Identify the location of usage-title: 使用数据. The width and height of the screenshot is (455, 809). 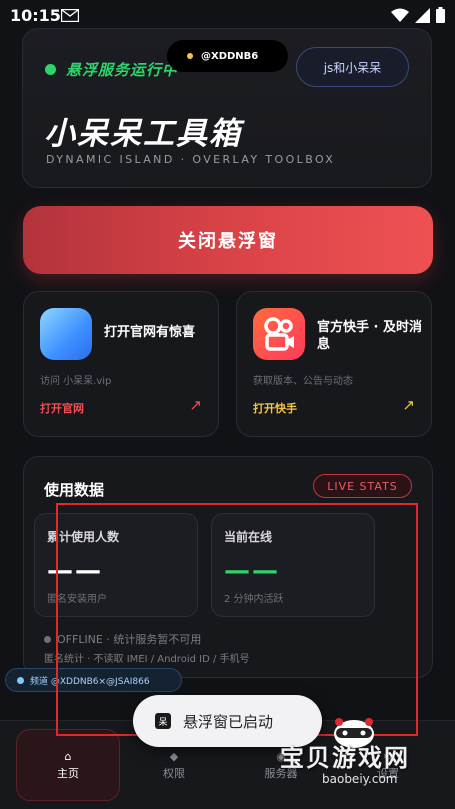
(74, 490).